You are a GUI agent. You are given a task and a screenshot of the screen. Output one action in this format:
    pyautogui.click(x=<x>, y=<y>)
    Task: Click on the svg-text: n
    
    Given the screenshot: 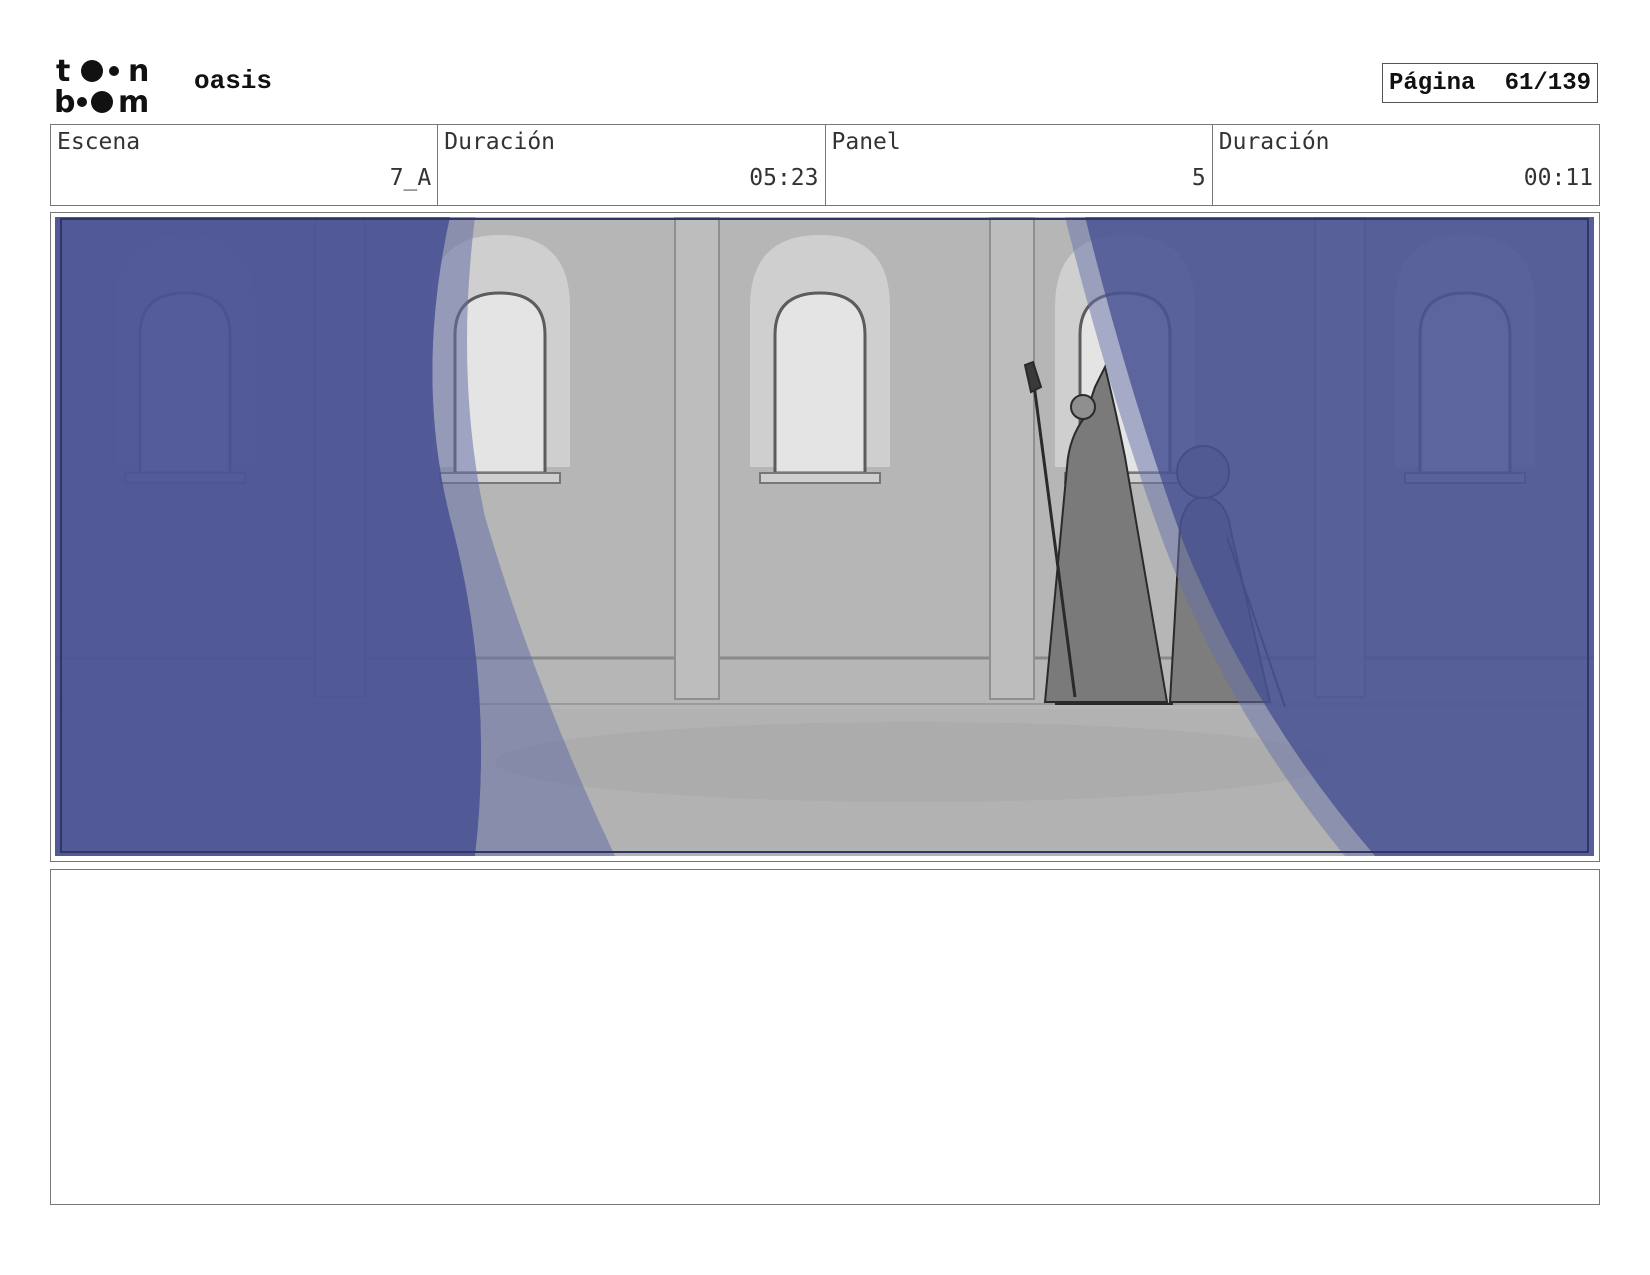 What is the action you would take?
    pyautogui.click(x=138, y=71)
    